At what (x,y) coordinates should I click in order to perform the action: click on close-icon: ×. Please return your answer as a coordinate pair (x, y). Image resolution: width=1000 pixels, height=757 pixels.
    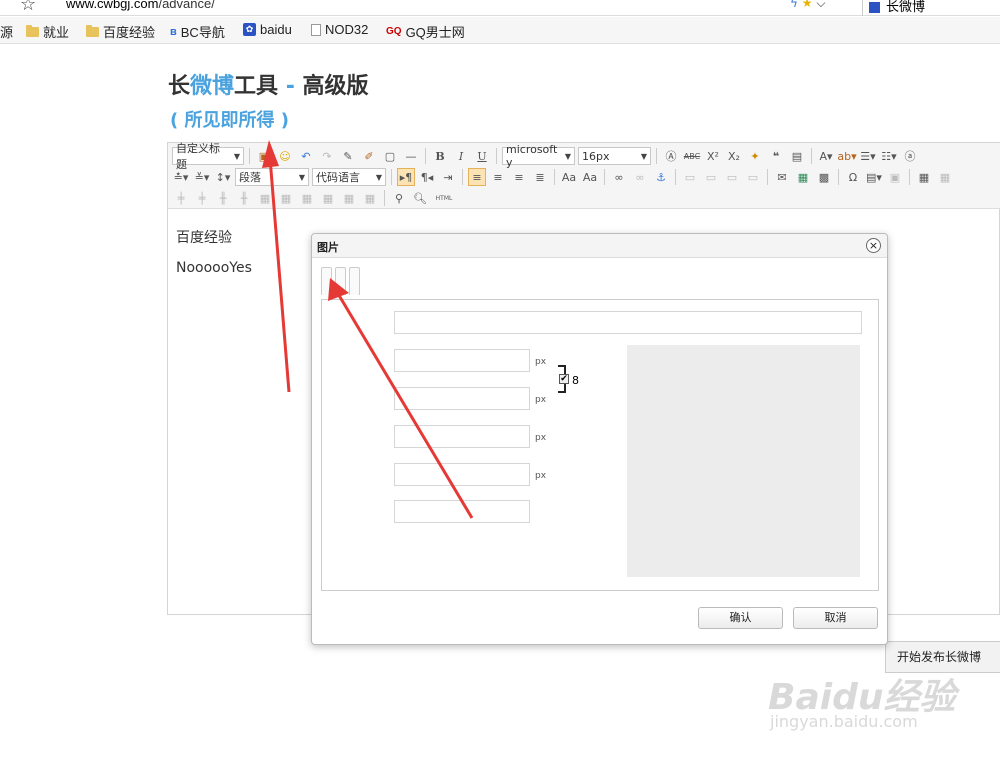
    Looking at the image, I should click on (873, 245).